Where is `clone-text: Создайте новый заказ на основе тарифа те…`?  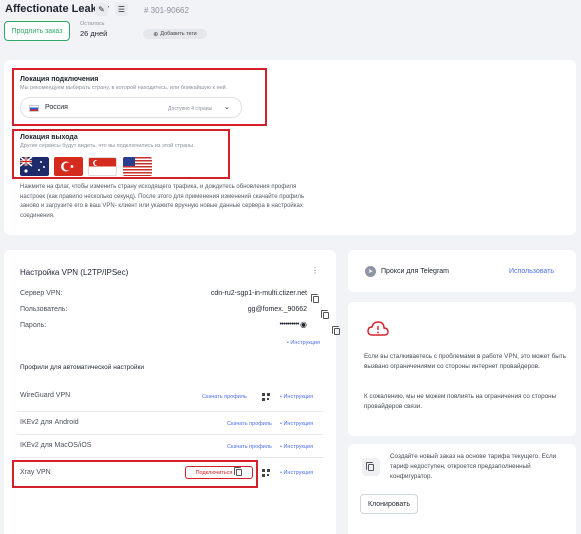
clone-text: Создайте новый заказ на основе тарифа те… is located at coordinates (473, 466).